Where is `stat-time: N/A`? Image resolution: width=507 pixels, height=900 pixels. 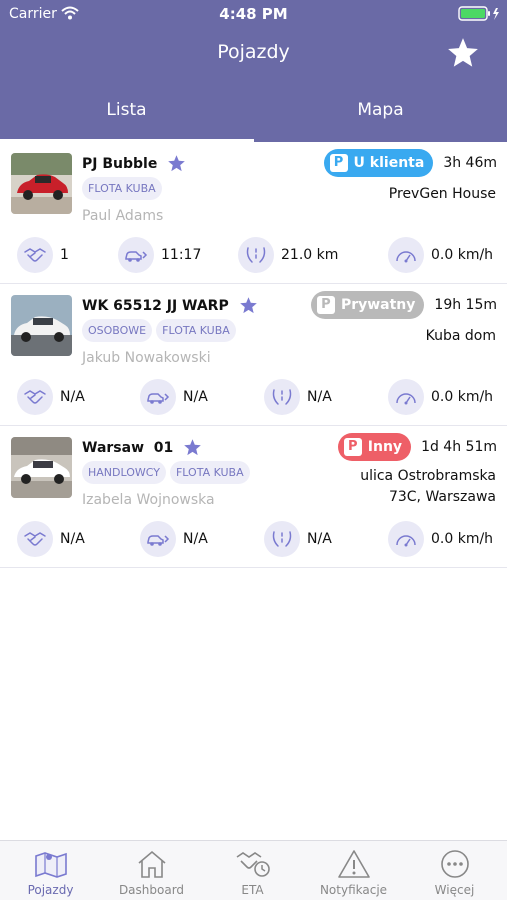
stat-time: N/A is located at coordinates (174, 539).